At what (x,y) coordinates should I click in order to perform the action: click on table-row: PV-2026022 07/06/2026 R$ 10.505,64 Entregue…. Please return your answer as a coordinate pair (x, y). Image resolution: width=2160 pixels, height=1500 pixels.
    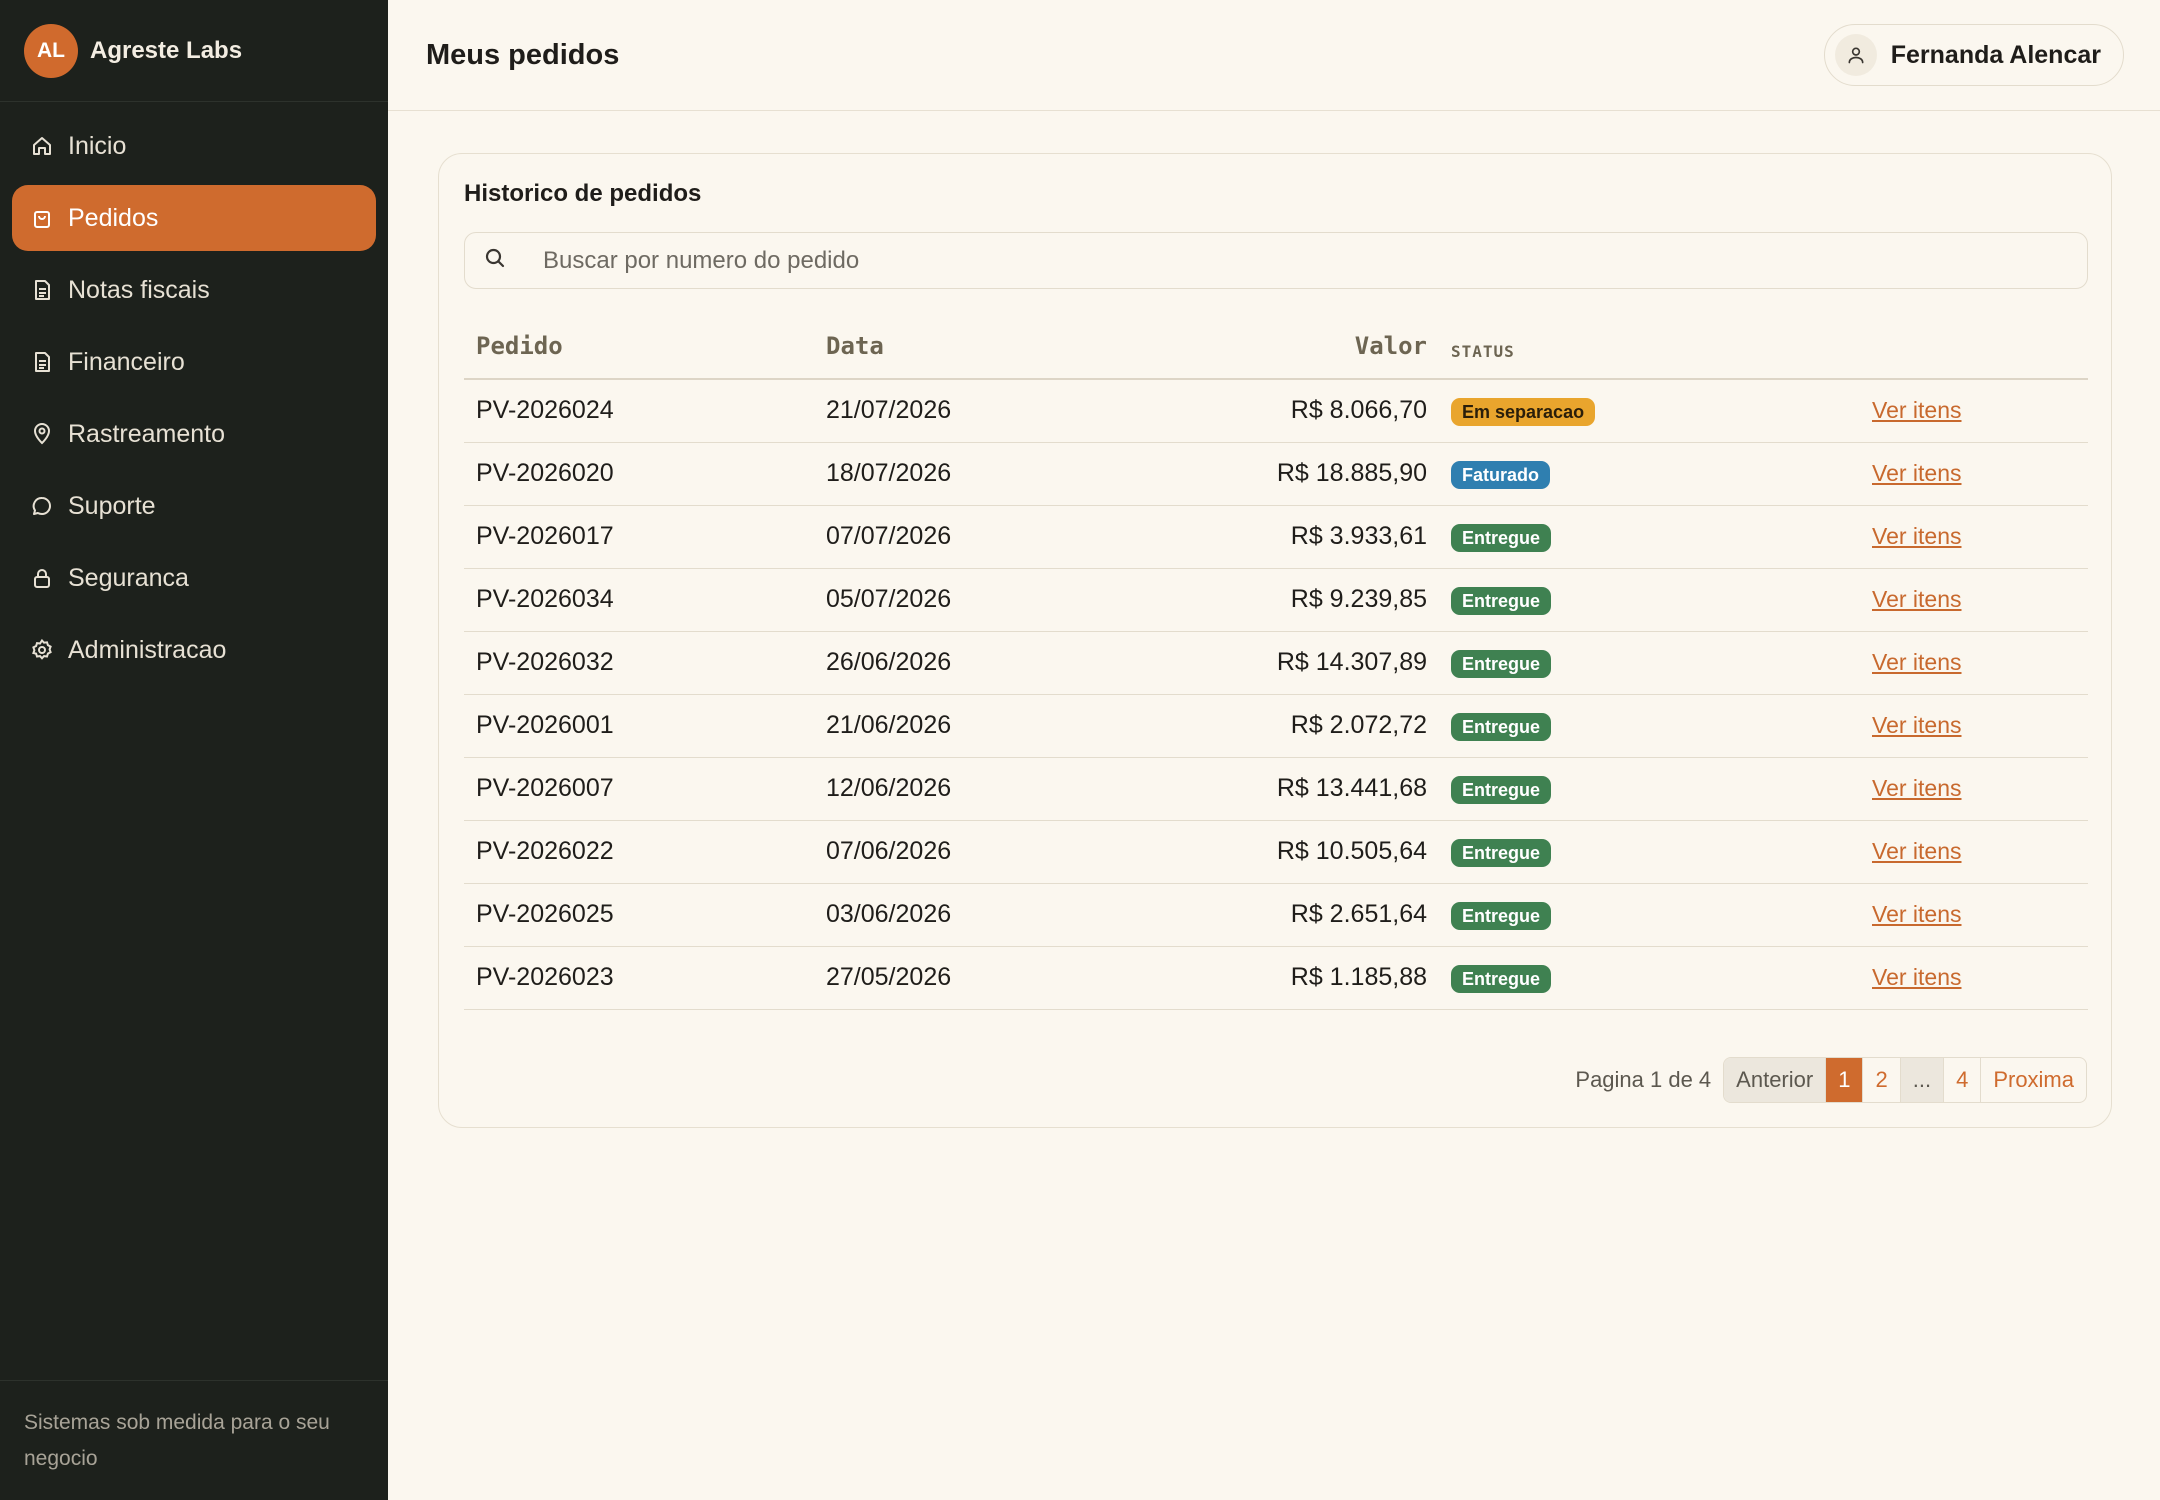
    Looking at the image, I should click on (1276, 852).